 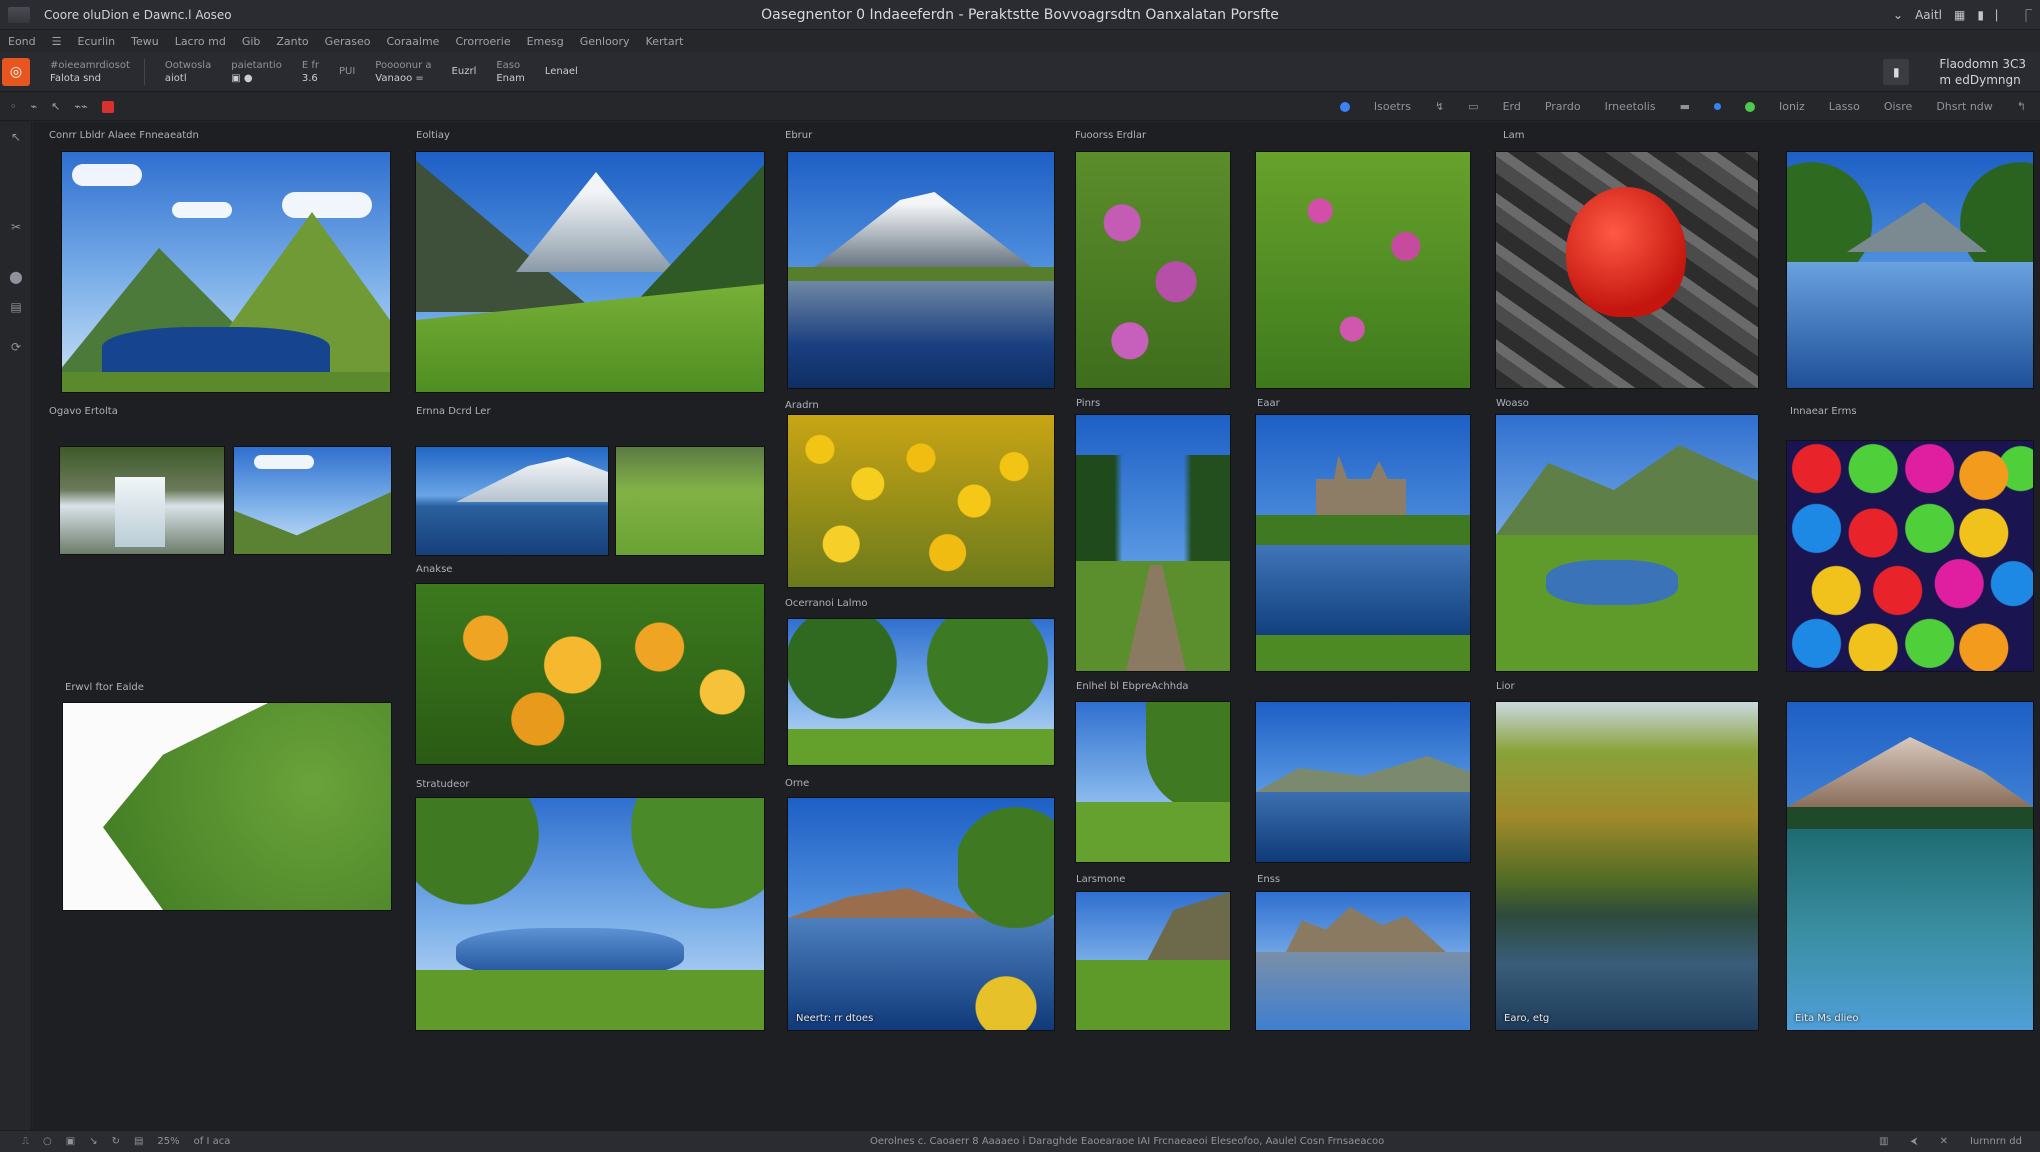 I want to click on image-tile-alpine-meadow, so click(x=590, y=272).